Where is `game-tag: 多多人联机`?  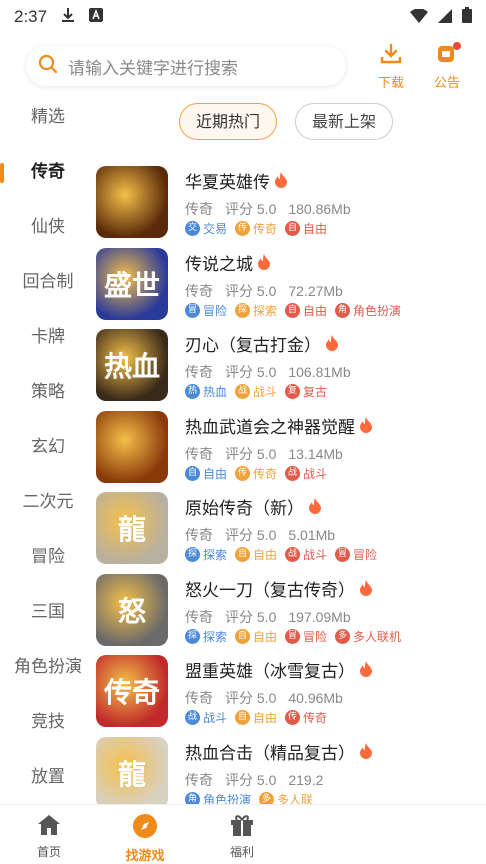 game-tag: 多多人联机 is located at coordinates (368, 636).